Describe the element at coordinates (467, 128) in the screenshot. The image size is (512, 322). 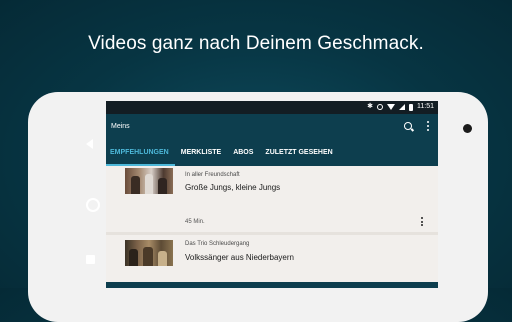
I see `camera-icon` at that location.